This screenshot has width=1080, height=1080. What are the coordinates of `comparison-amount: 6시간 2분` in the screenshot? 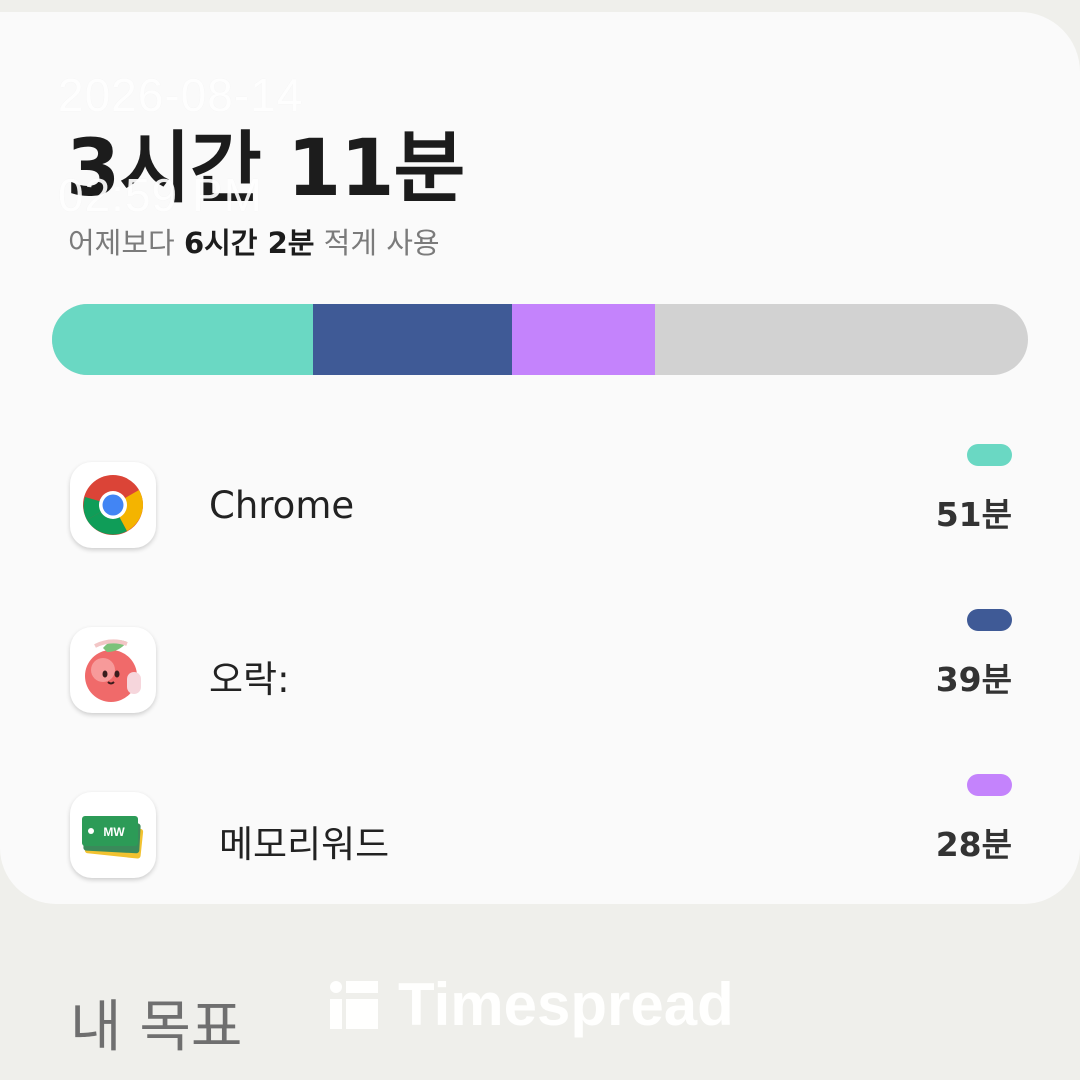 It's located at (249, 243).